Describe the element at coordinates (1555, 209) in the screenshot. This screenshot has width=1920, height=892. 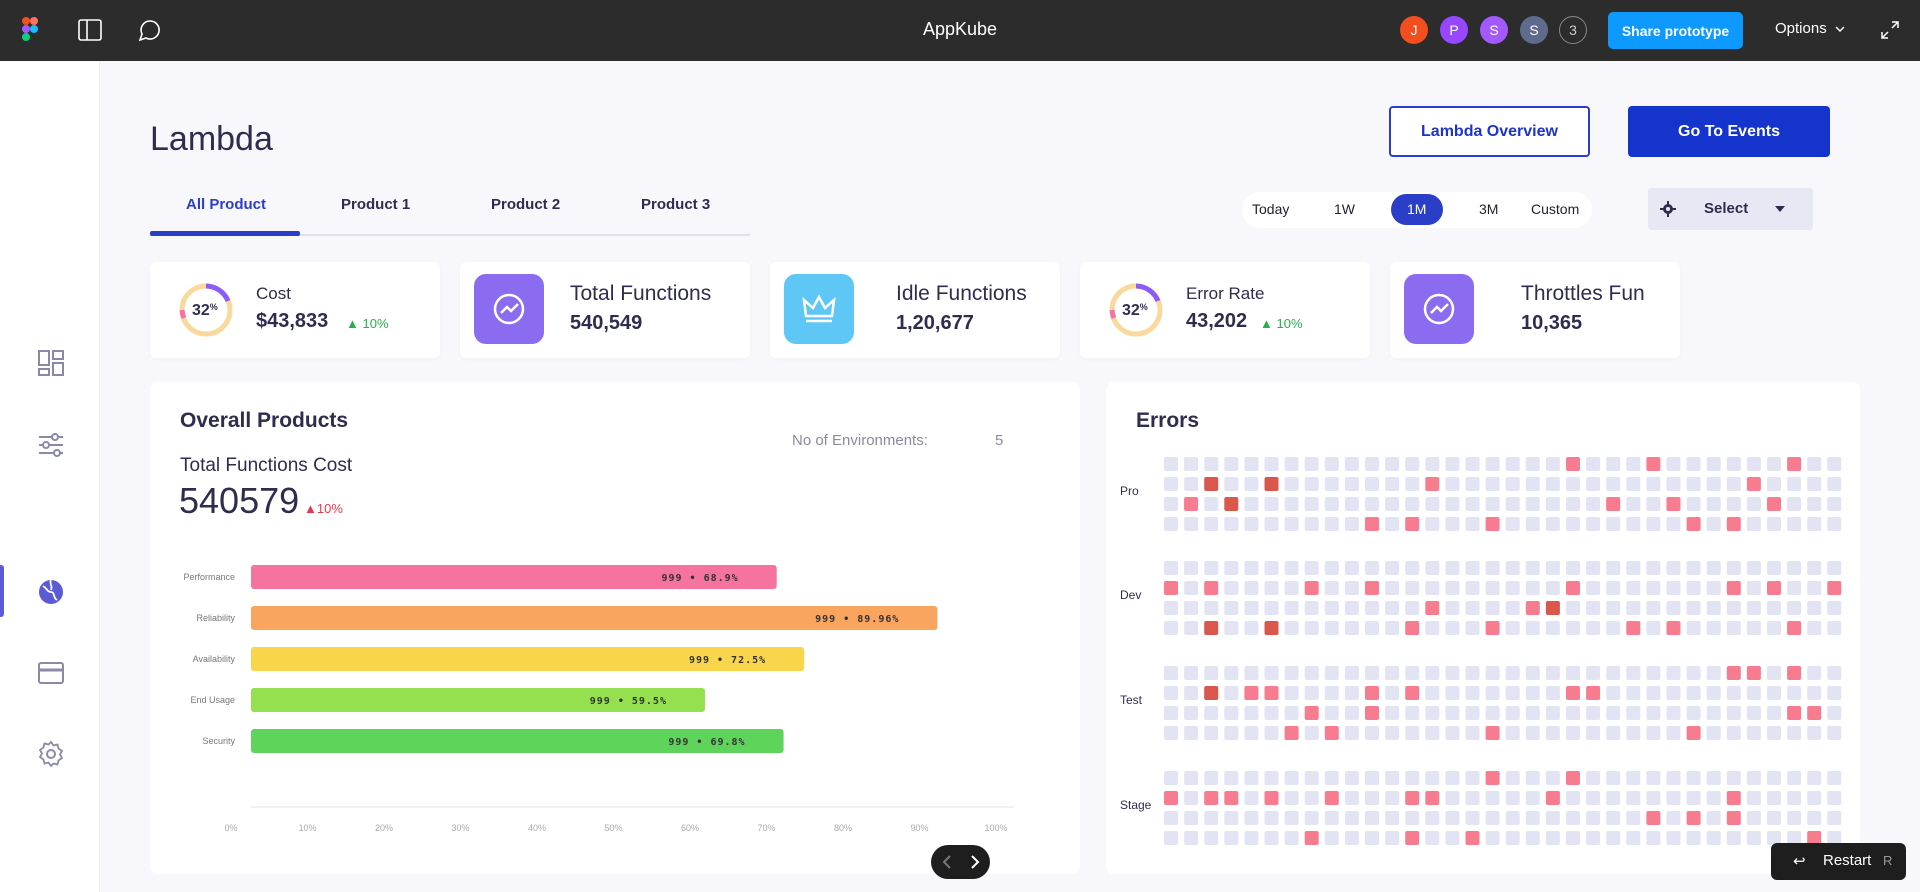
I see `range-custom: Custom` at that location.